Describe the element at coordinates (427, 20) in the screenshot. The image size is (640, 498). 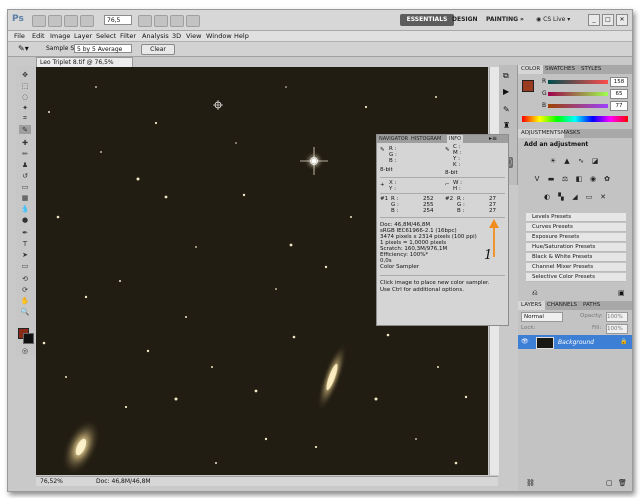
I see `workspace-essentials: ESSENTIALS` at that location.